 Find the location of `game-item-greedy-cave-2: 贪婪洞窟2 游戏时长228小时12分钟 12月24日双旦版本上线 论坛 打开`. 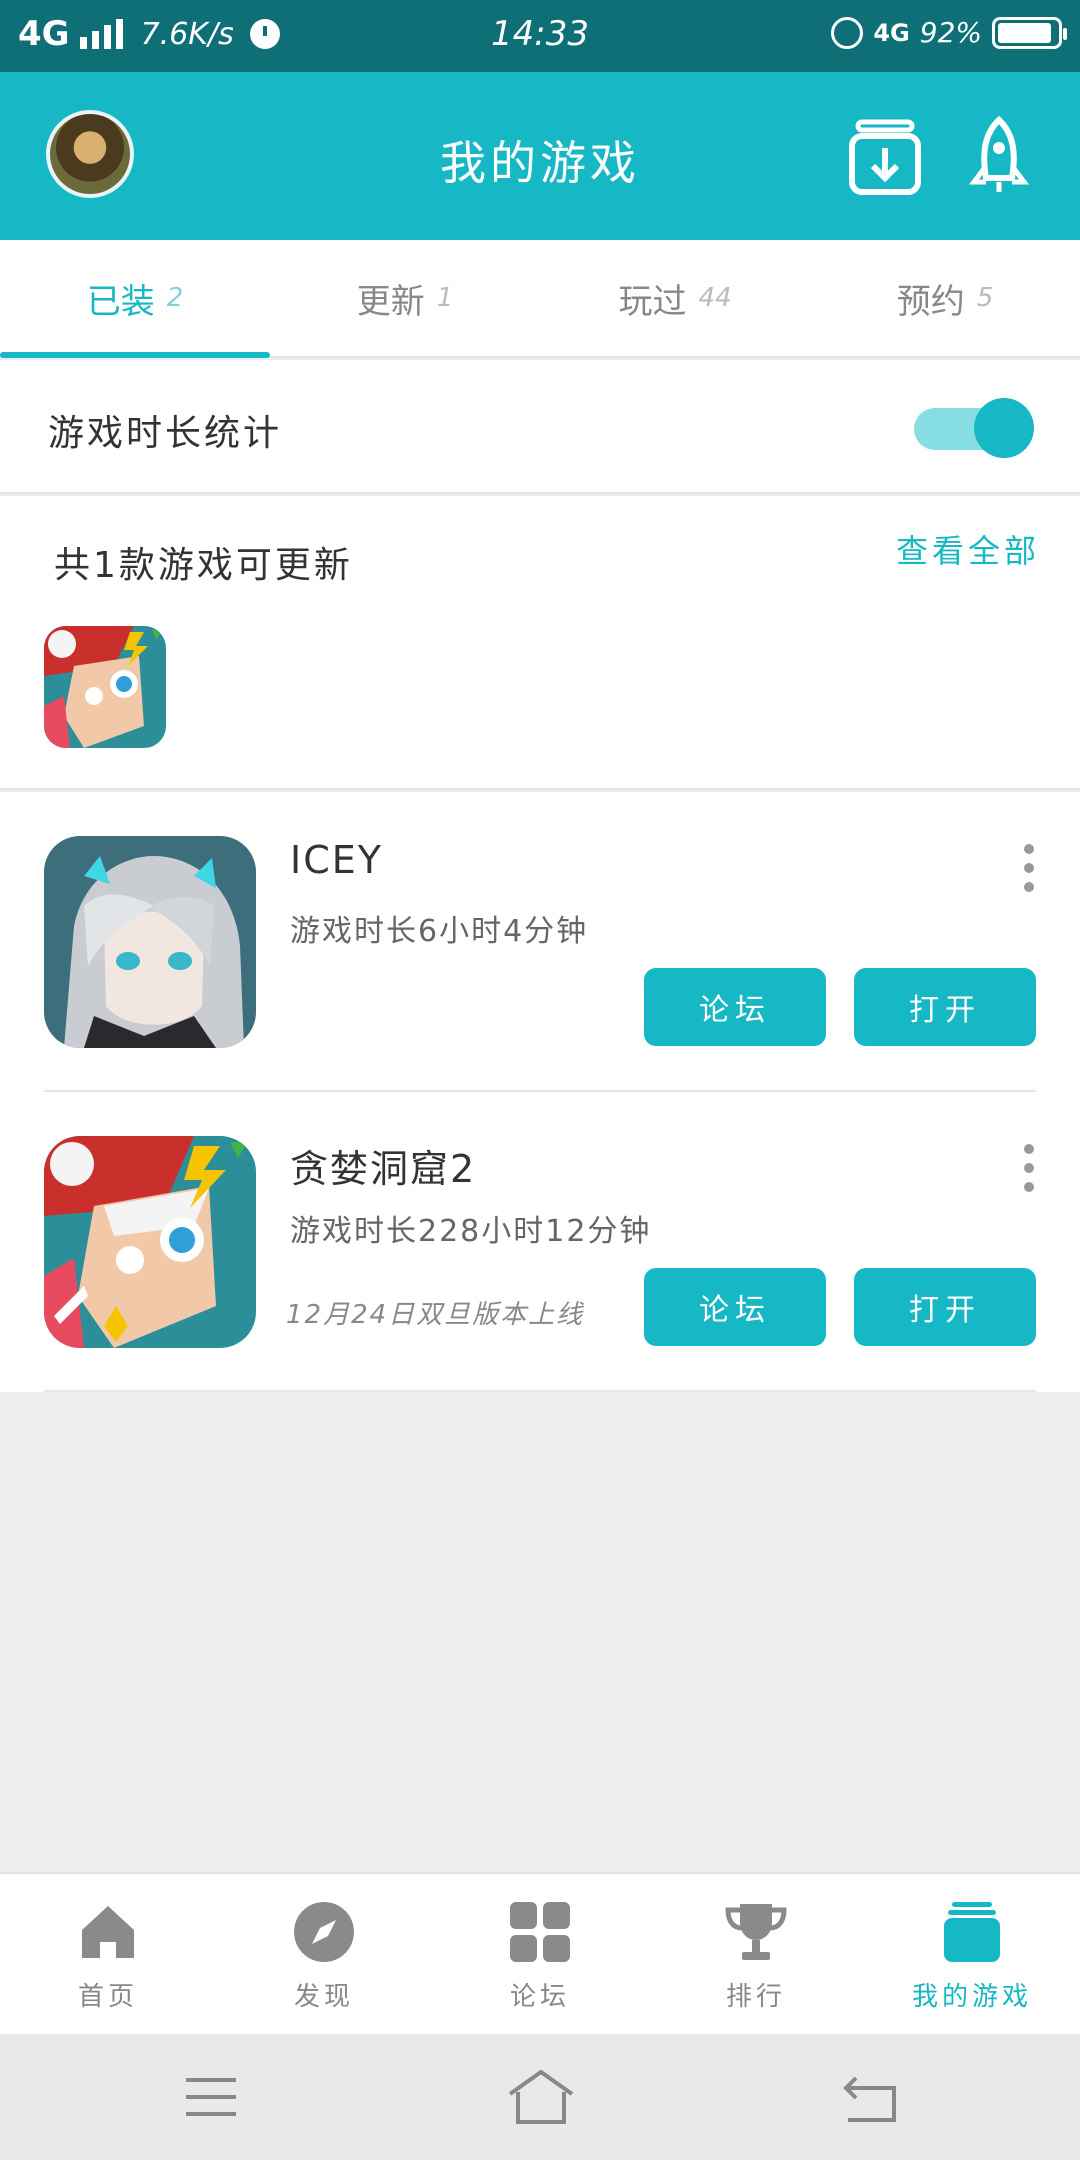

game-item-greedy-cave-2: 贪婪洞窟2 游戏时长228小时12分钟 12月24日双旦版本上线 论坛 打开 is located at coordinates (540, 1242).